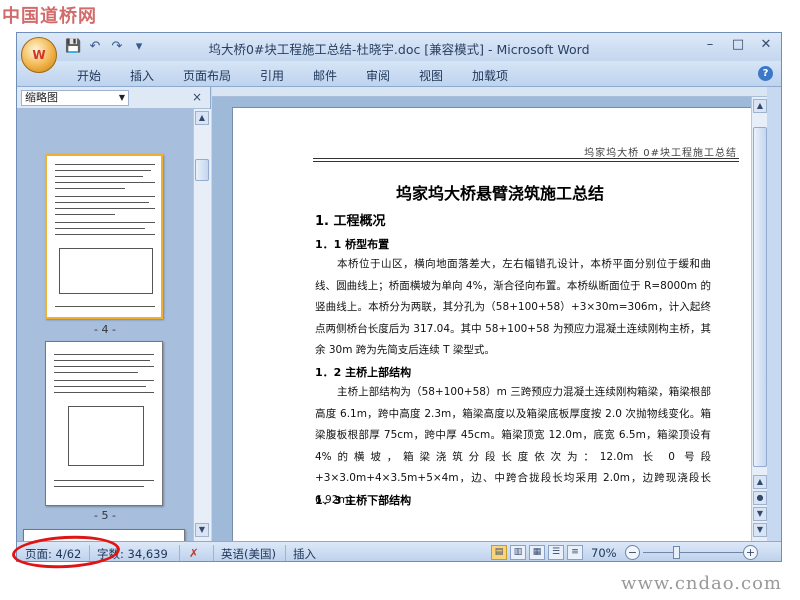 The height and width of the screenshot is (600, 800). Describe the element at coordinates (378, 75) in the screenshot. I see `tab-review: 审阅` at that location.